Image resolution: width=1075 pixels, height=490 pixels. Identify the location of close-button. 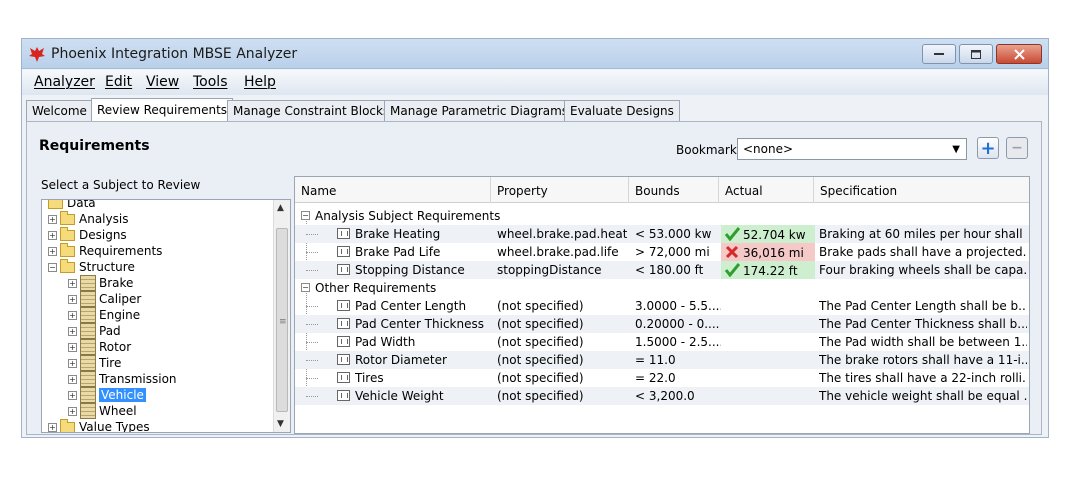
(1019, 54).